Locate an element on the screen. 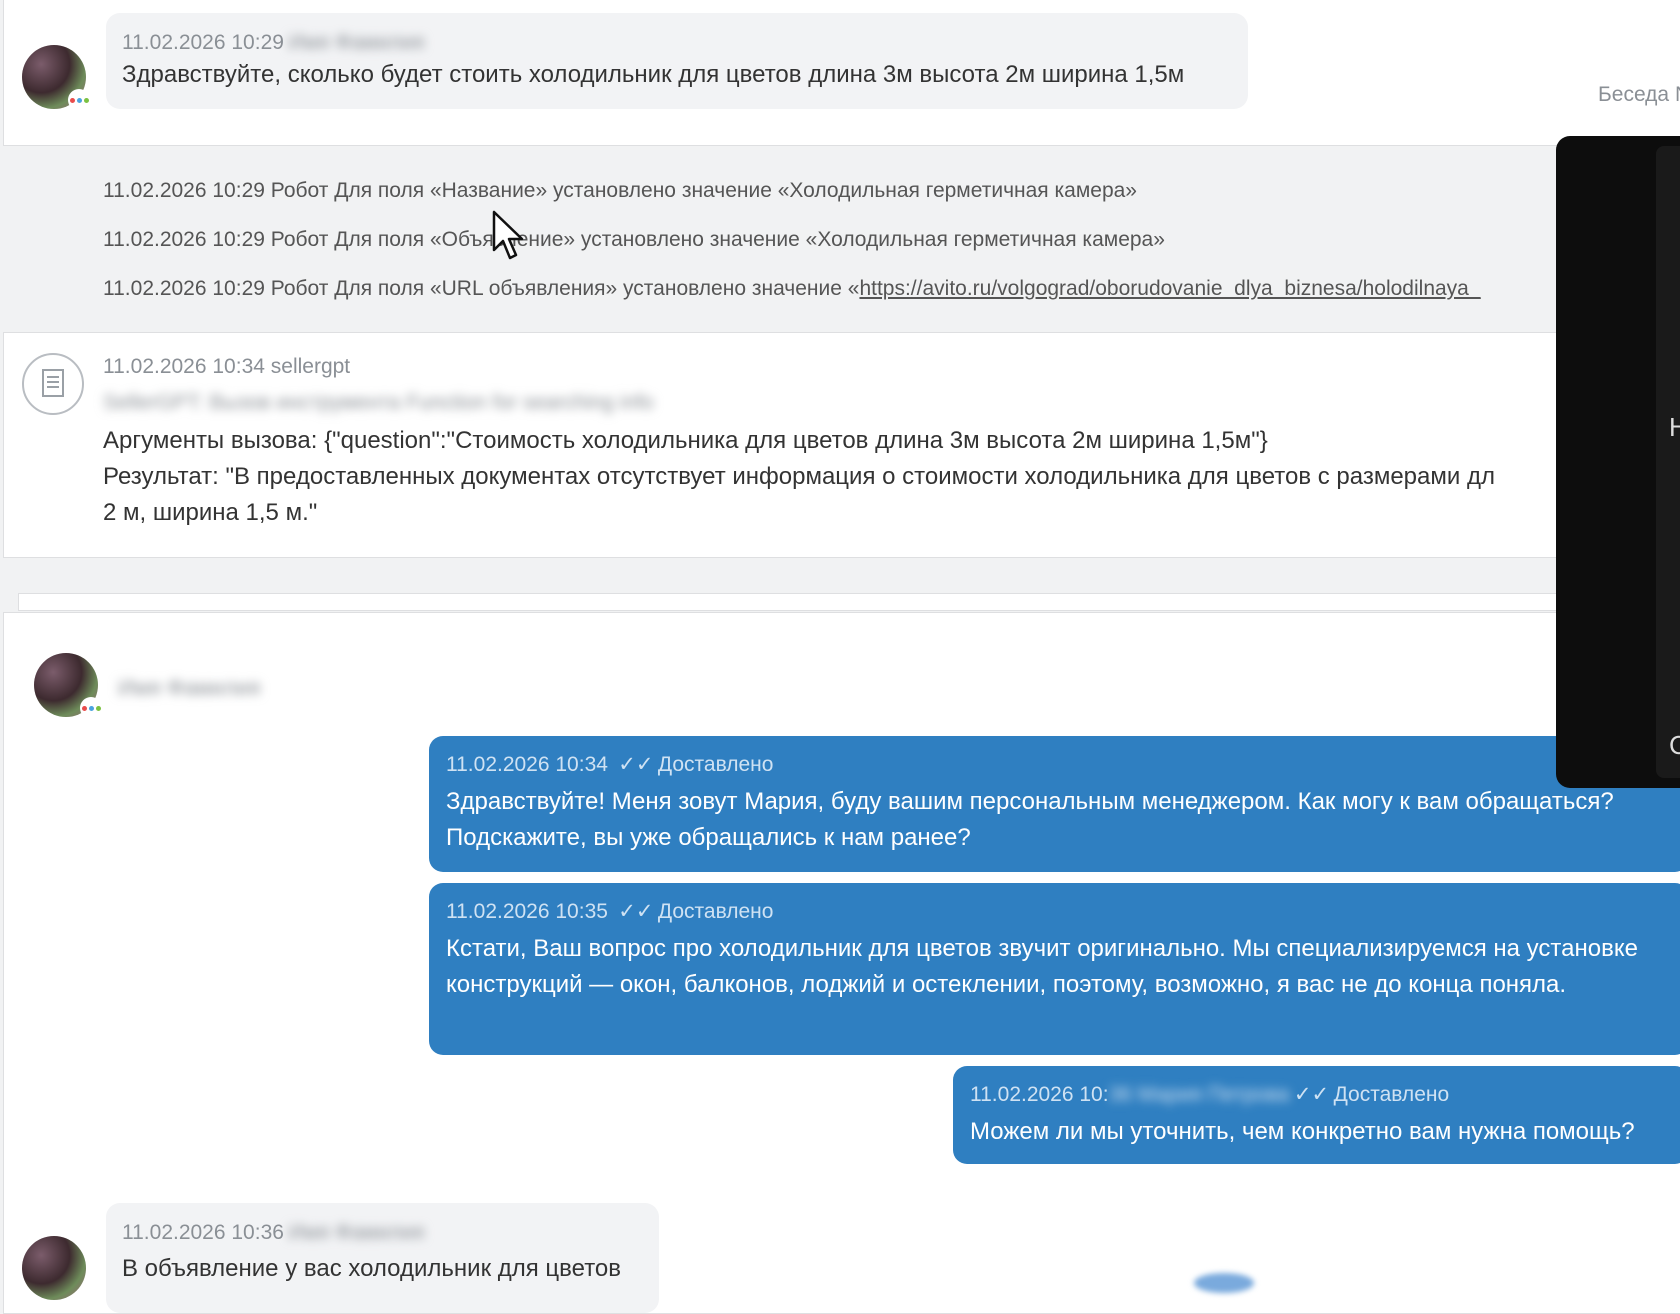 Image resolution: width=1680 pixels, height=1314 pixels. message-timestamp: 11.02.2026 10:34 is located at coordinates (527, 764).